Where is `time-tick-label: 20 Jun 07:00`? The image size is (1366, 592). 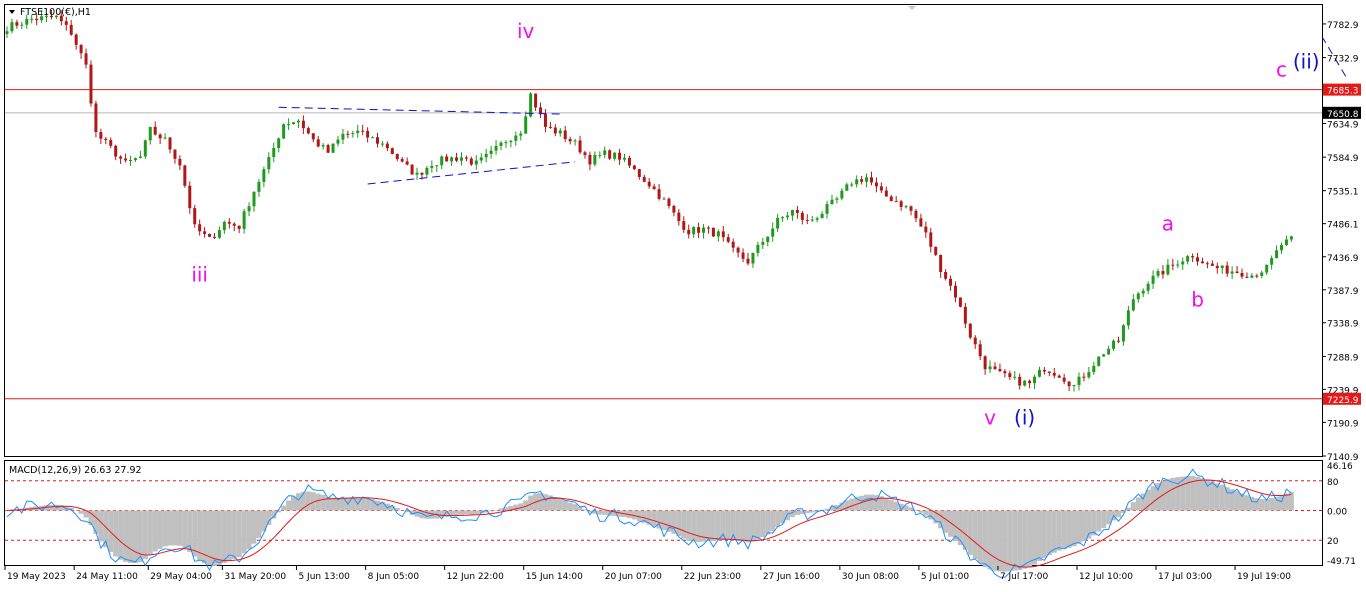 time-tick-label: 20 Jun 07:00 is located at coordinates (633, 577).